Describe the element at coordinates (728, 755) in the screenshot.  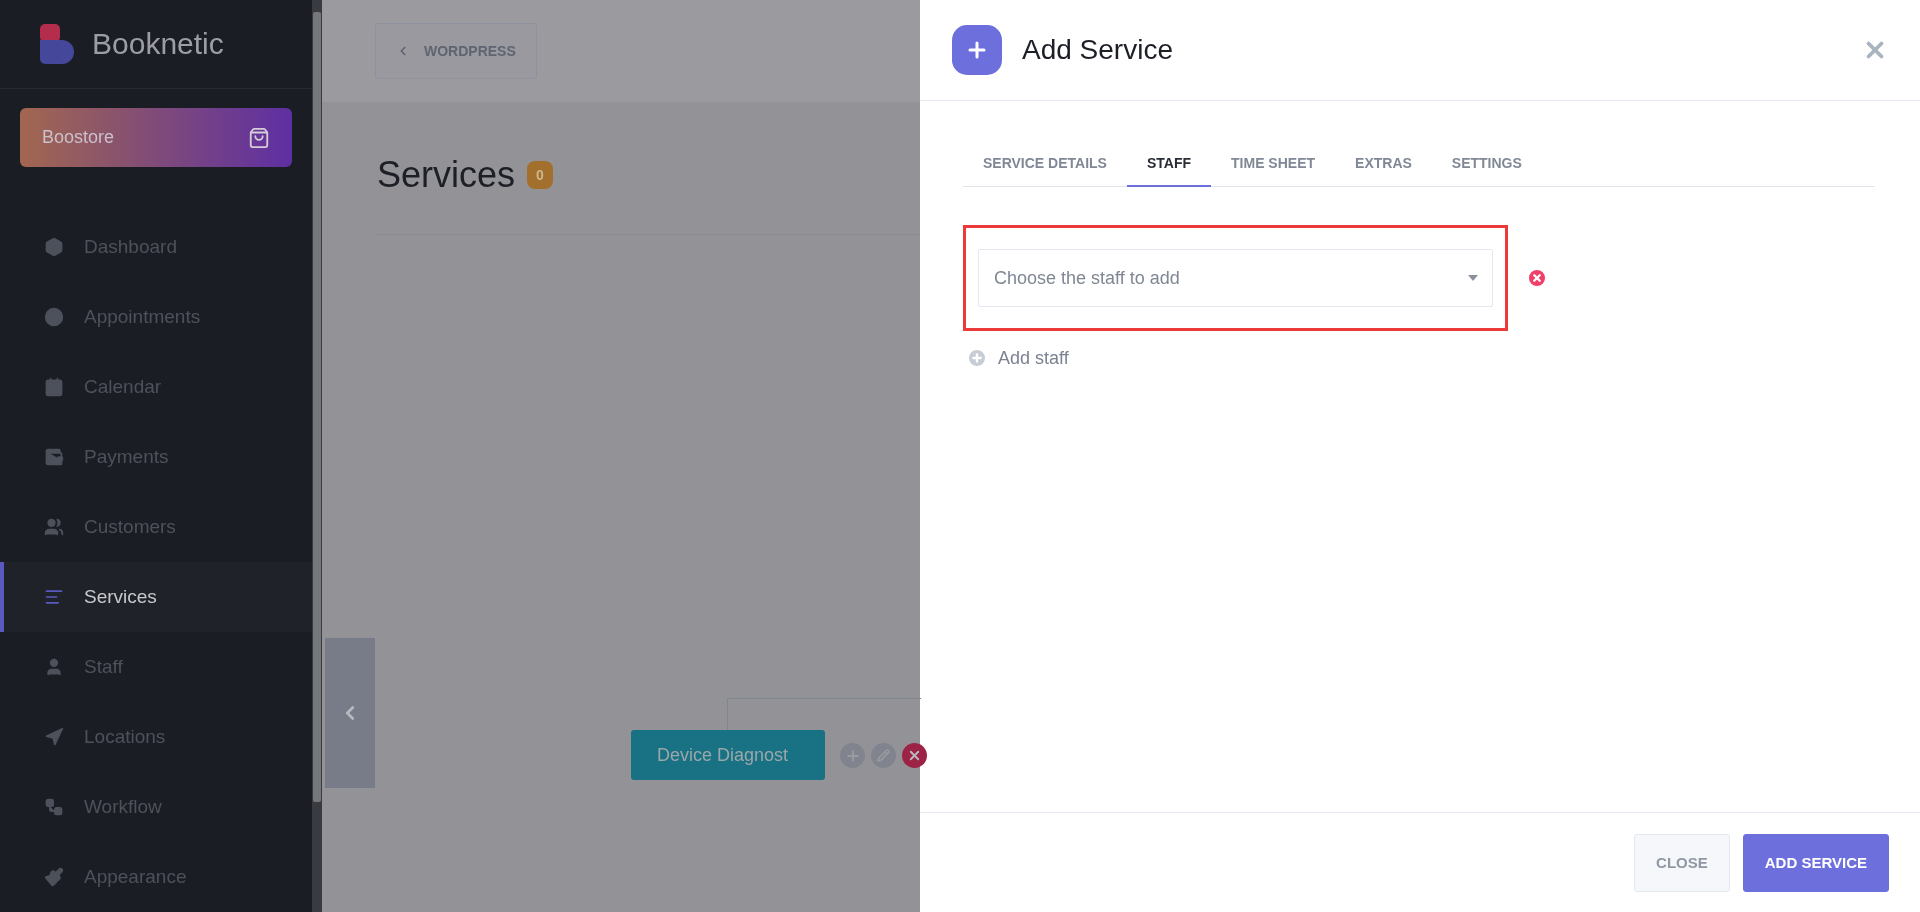
I see `service-node: Device Diagnost` at that location.